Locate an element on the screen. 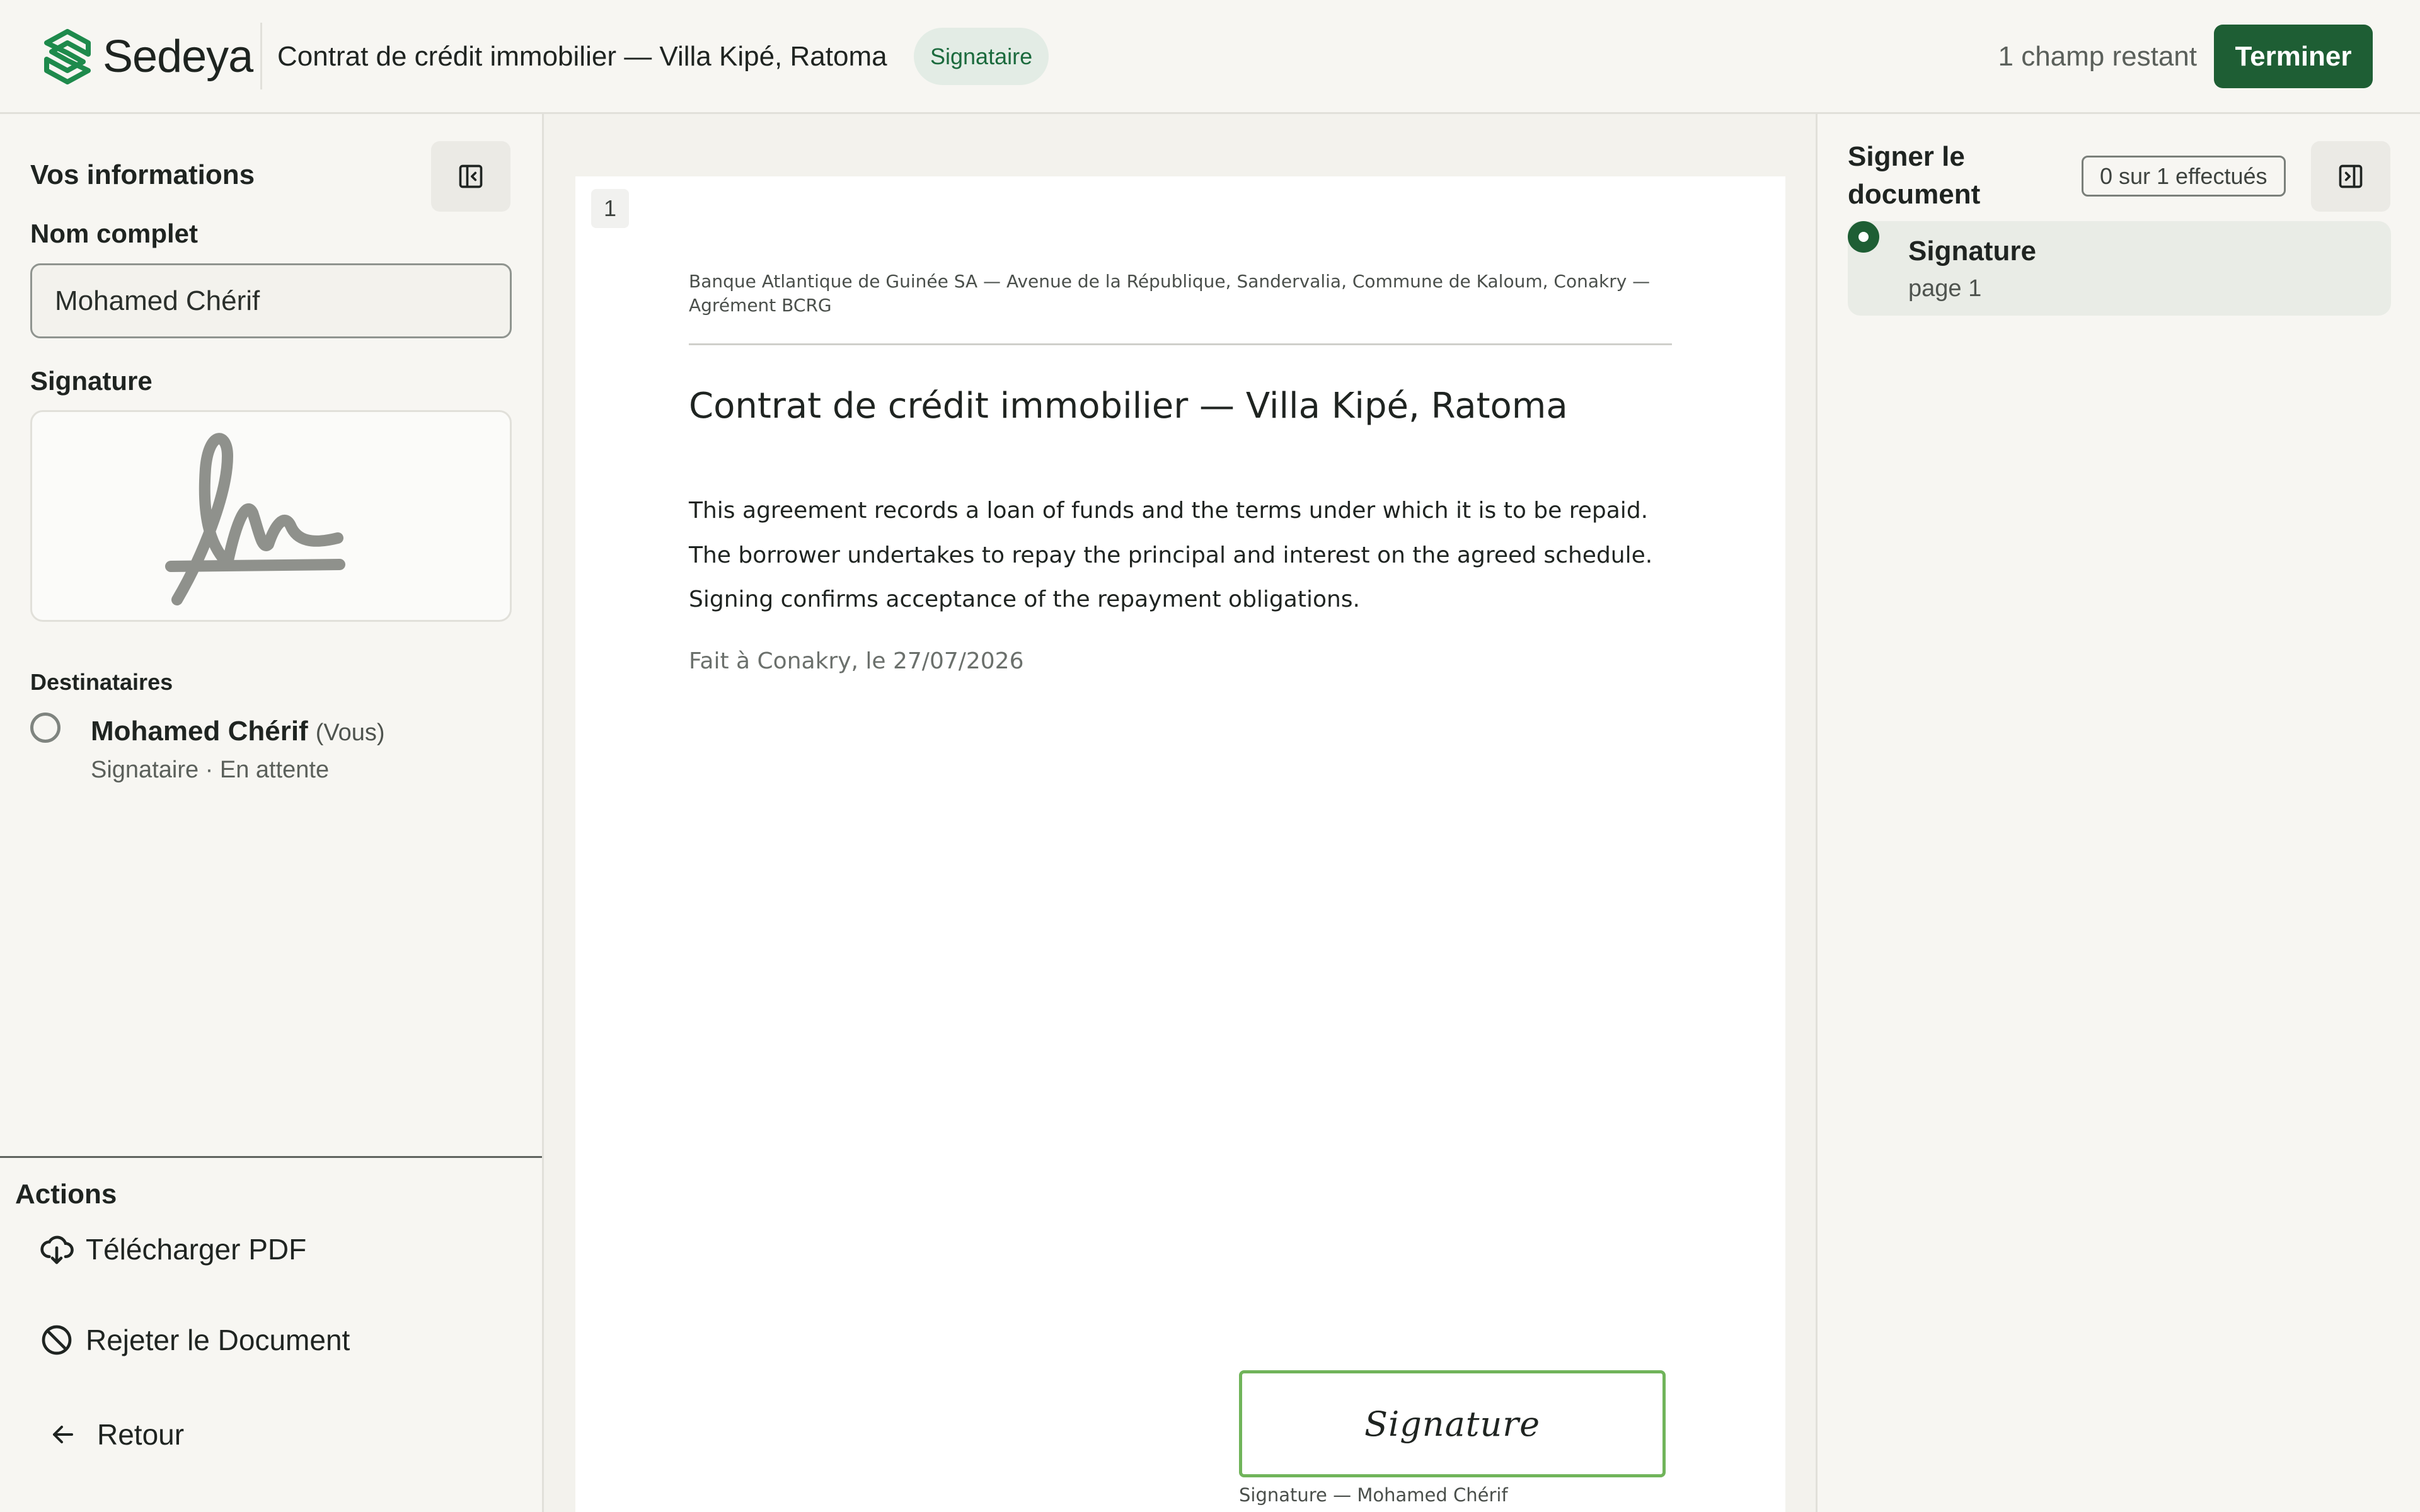 The width and height of the screenshot is (2420, 1512). reject-document-label: Rejeter le Document is located at coordinates (218, 1340).